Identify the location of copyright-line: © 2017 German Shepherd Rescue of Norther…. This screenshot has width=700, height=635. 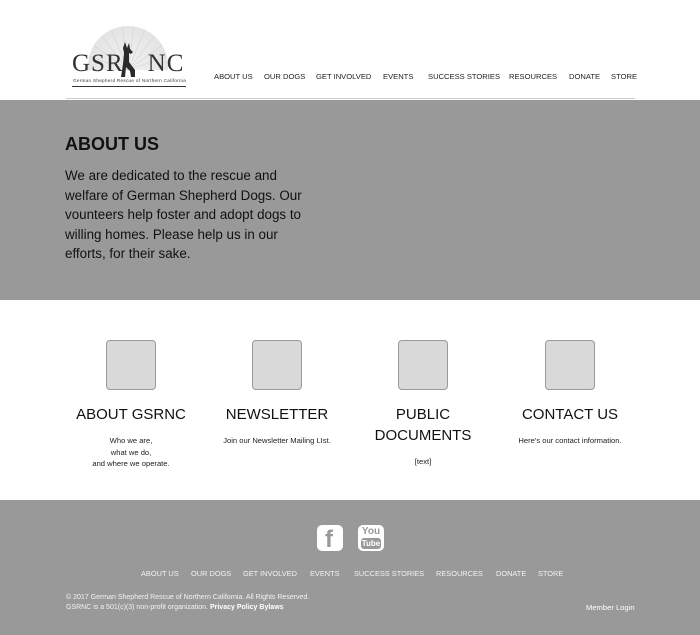
(188, 597).